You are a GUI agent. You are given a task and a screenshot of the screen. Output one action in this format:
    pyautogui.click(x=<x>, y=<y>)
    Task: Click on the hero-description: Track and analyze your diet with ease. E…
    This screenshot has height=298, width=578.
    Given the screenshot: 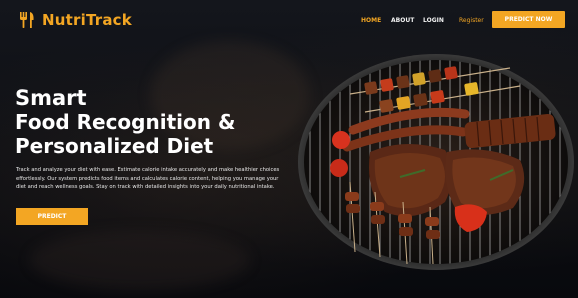 What is the action you would take?
    pyautogui.click(x=148, y=179)
    